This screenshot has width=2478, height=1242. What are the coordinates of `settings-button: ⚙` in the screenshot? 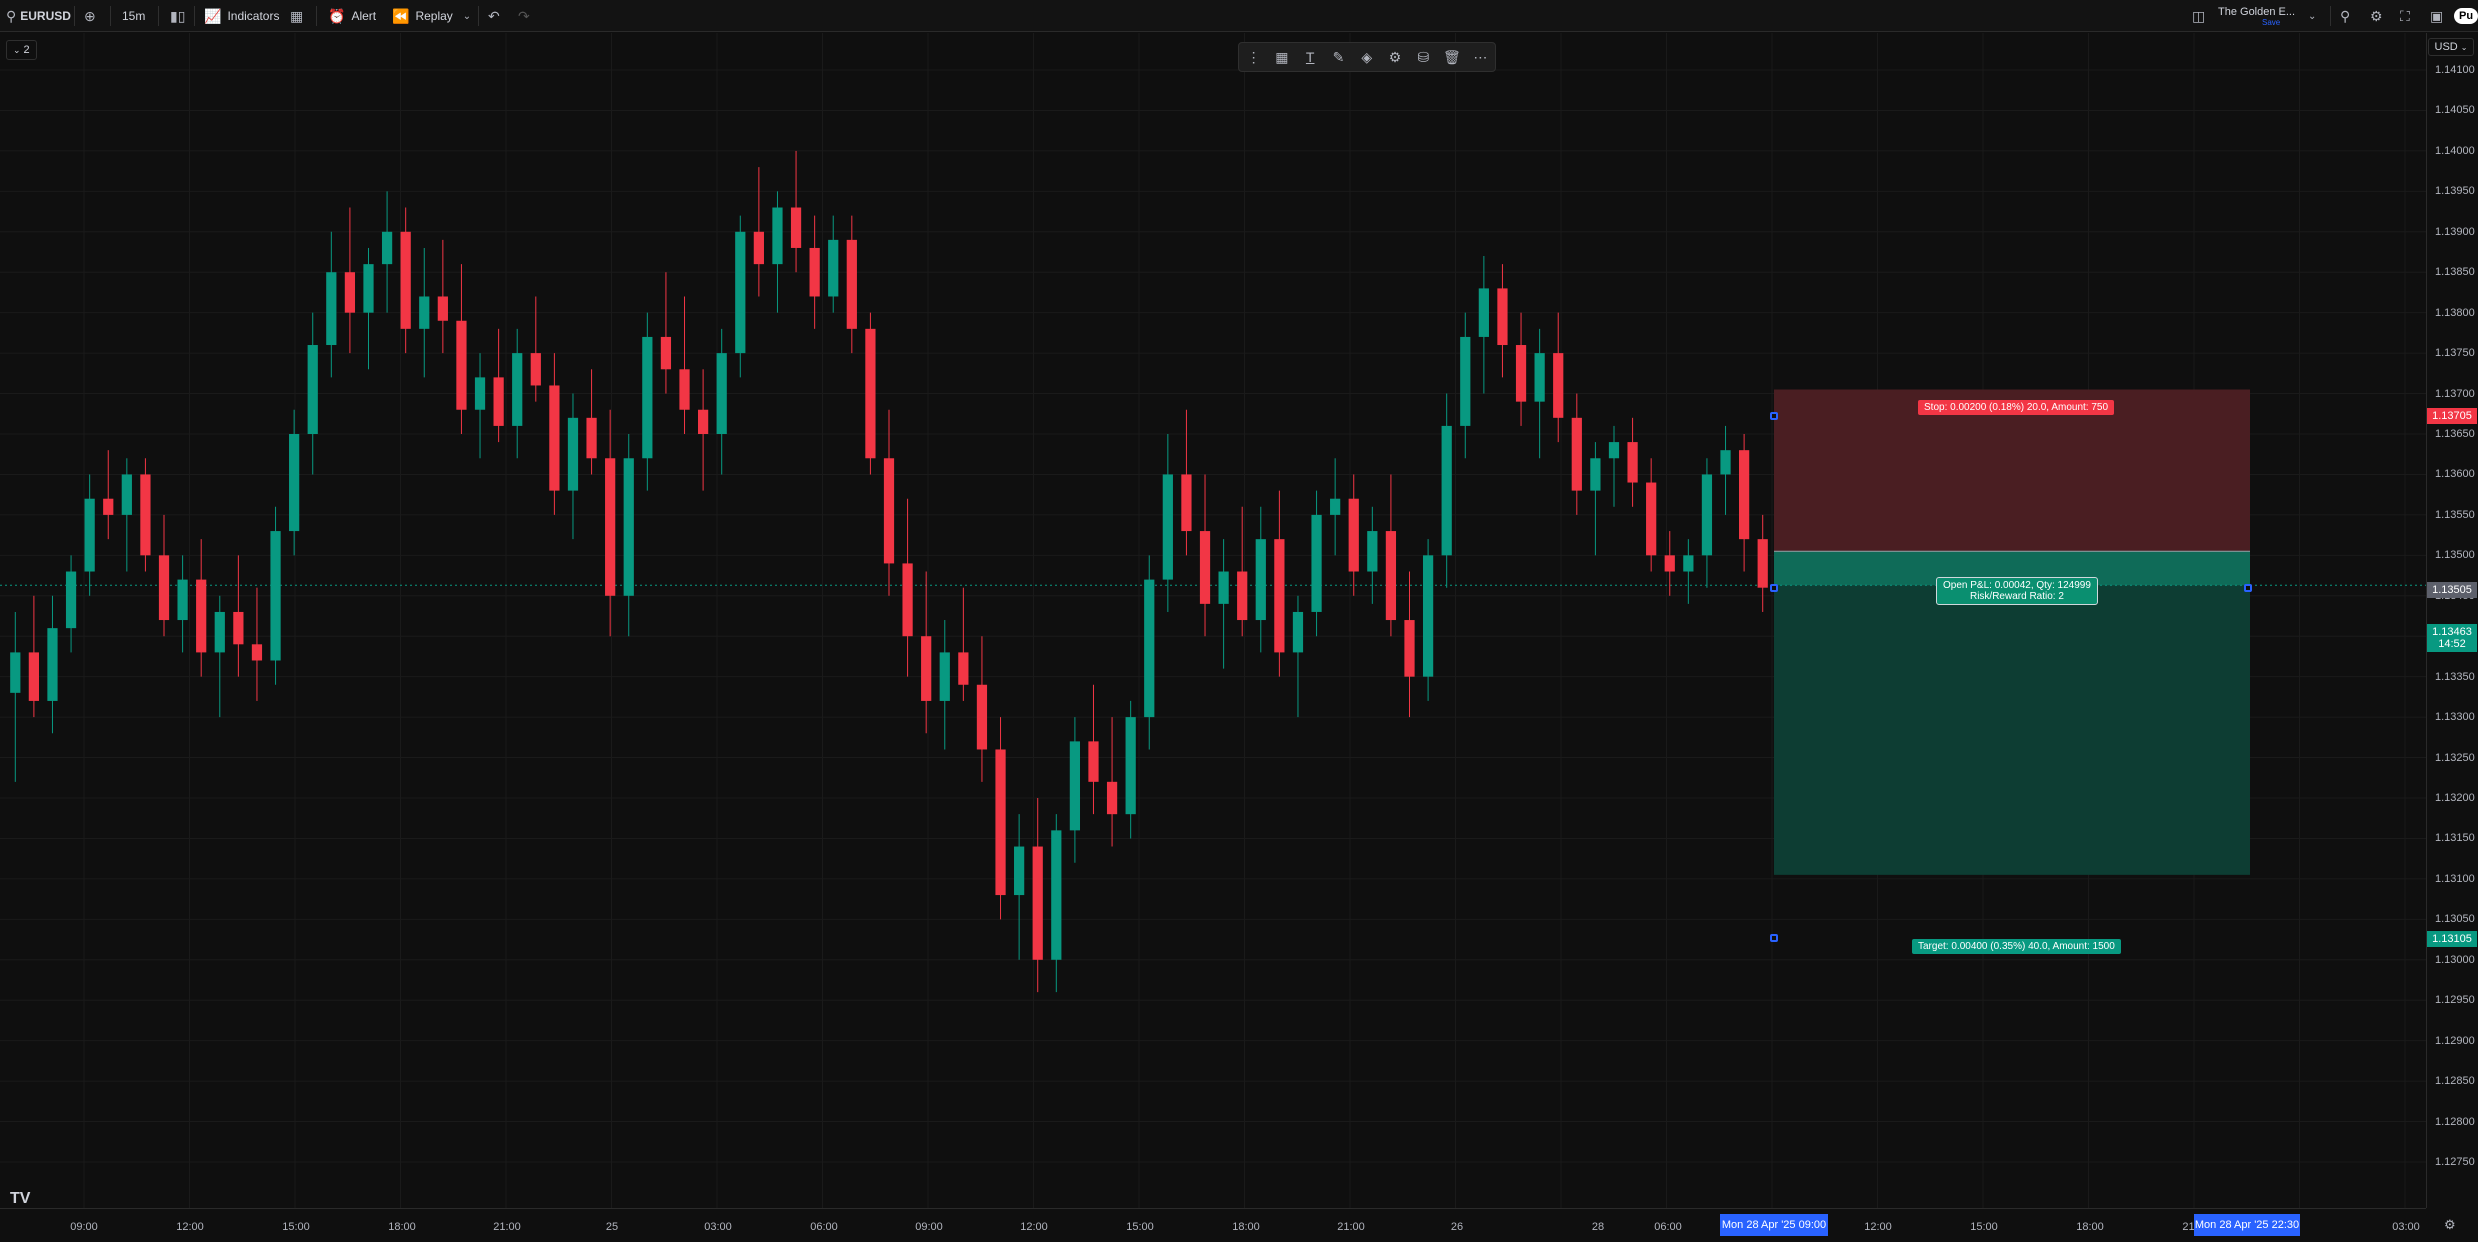 It's located at (2376, 16).